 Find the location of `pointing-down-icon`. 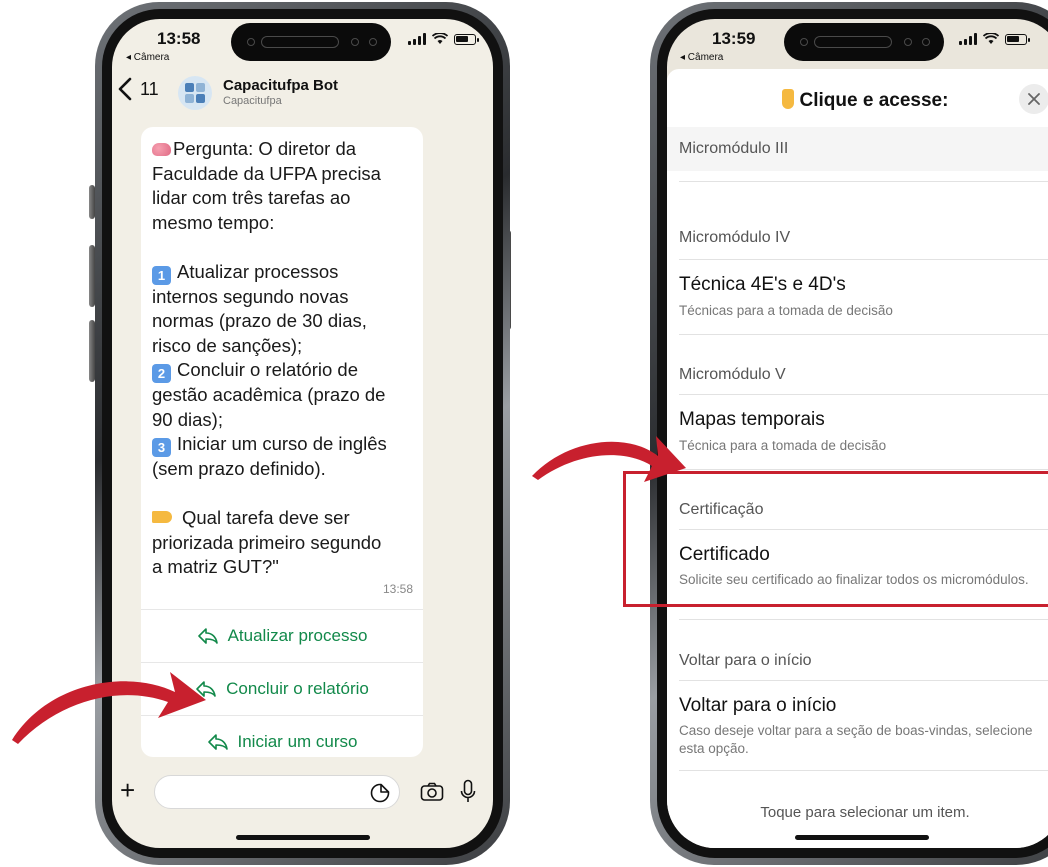

pointing-down-icon is located at coordinates (787, 99).